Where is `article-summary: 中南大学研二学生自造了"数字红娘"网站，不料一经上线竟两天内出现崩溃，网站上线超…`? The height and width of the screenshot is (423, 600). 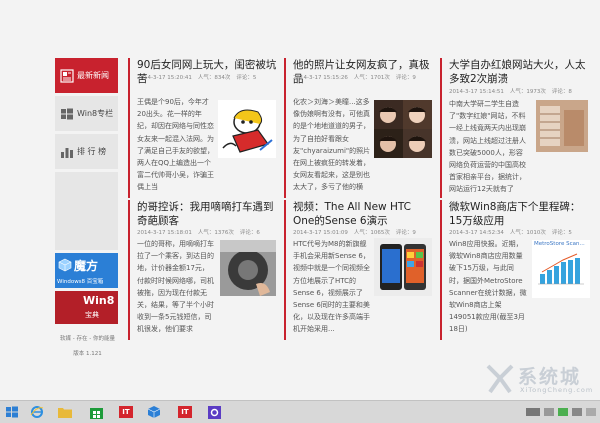 article-summary: 中南大学研二学生自造了"数字红娘"网站，不料一经上线竟两天内出现崩溃，网站上线超… is located at coordinates (487, 147).